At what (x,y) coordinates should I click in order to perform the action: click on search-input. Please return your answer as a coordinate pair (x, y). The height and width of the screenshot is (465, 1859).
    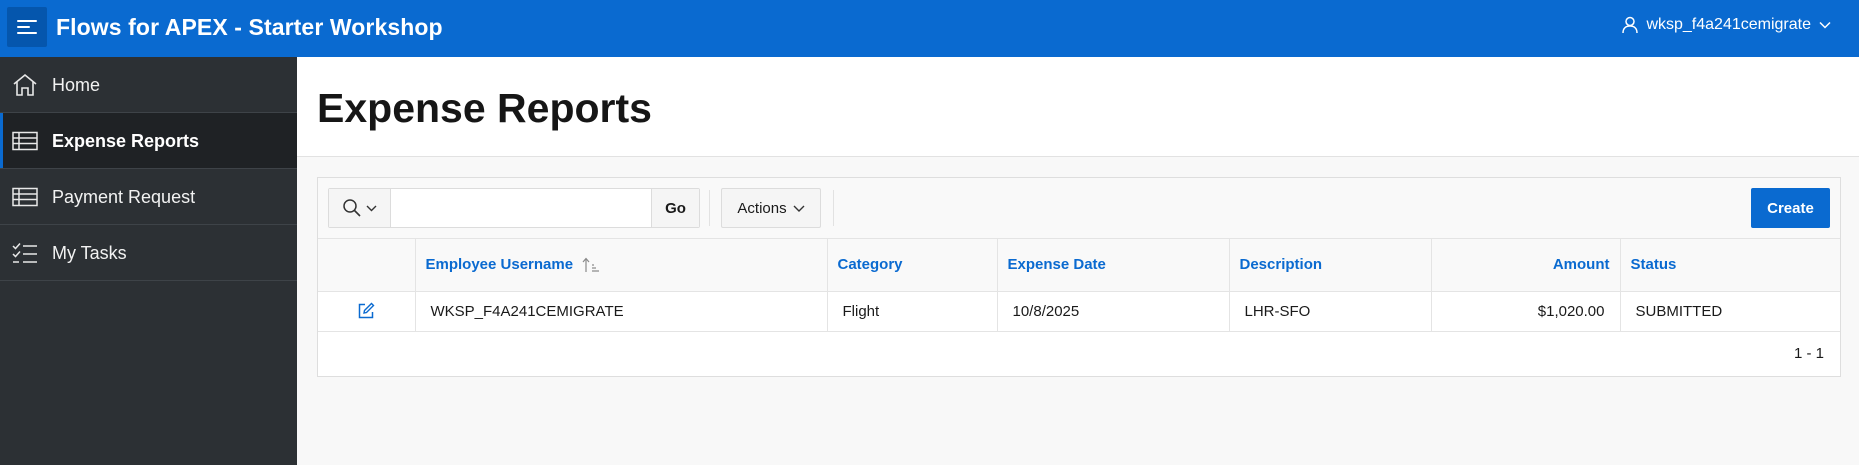
    Looking at the image, I should click on (521, 208).